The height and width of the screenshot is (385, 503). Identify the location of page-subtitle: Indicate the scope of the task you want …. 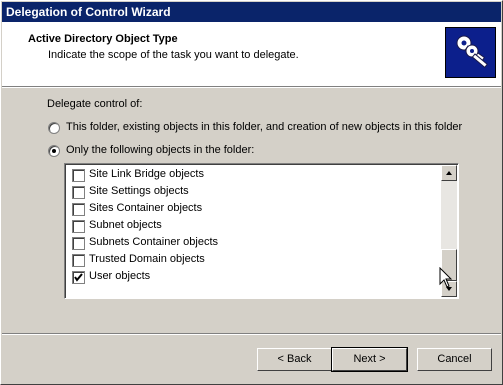
(173, 55).